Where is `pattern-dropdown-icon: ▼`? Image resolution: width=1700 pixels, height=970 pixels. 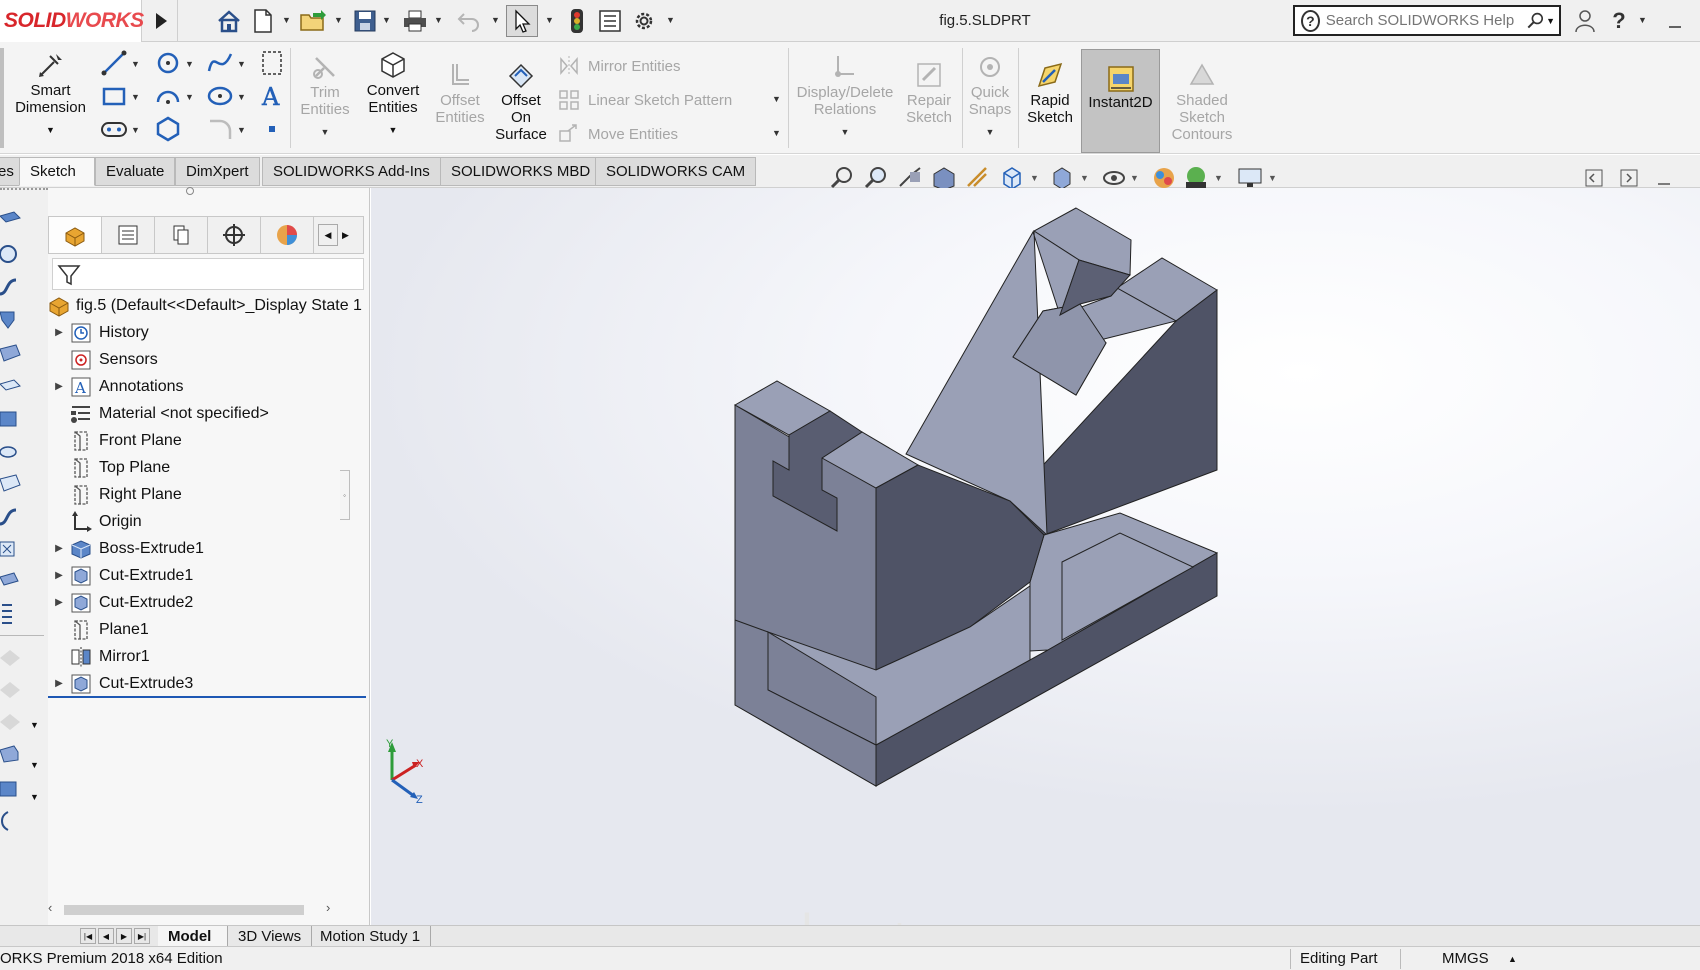 pattern-dropdown-icon: ▼ is located at coordinates (776, 99).